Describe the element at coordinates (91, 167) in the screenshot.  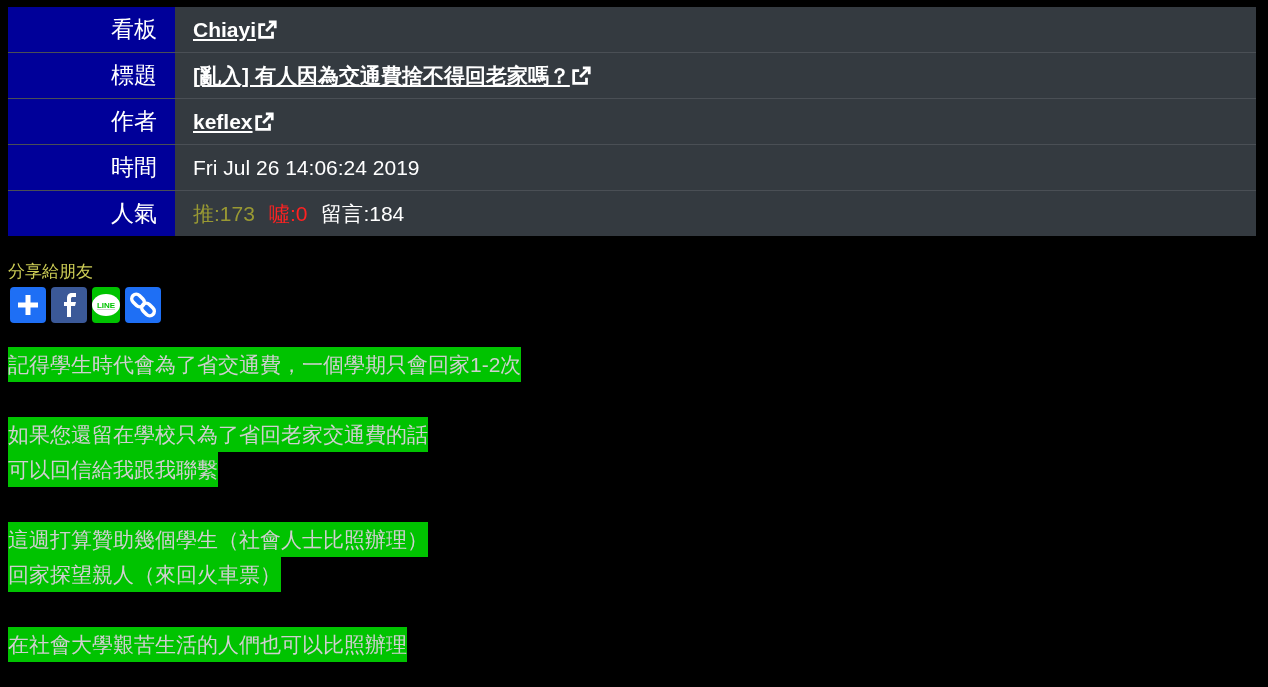
I see `field-label: 時間` at that location.